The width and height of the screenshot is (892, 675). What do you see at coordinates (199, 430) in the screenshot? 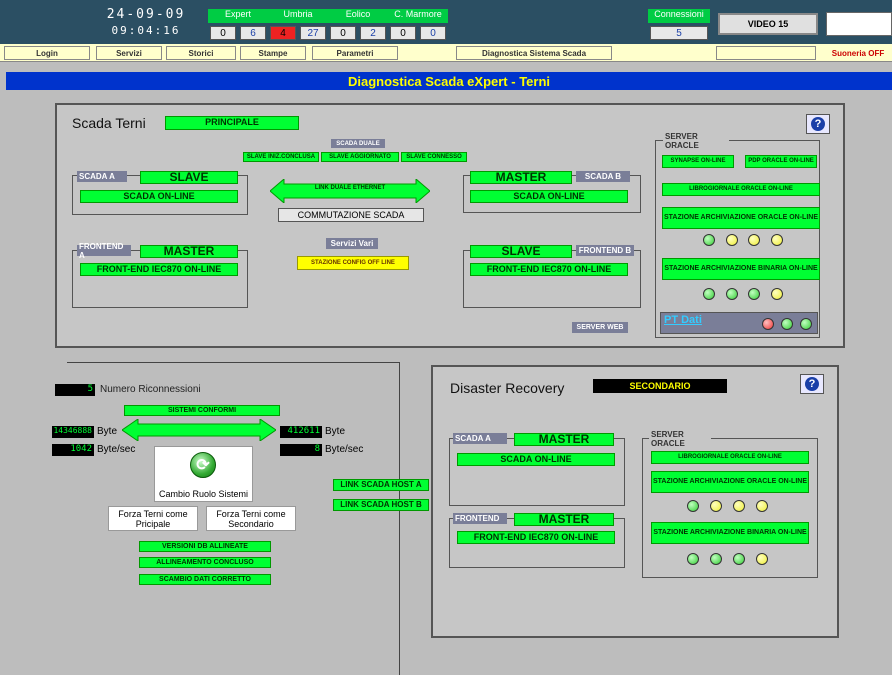
I see `link-bytes-arrow` at bounding box center [199, 430].